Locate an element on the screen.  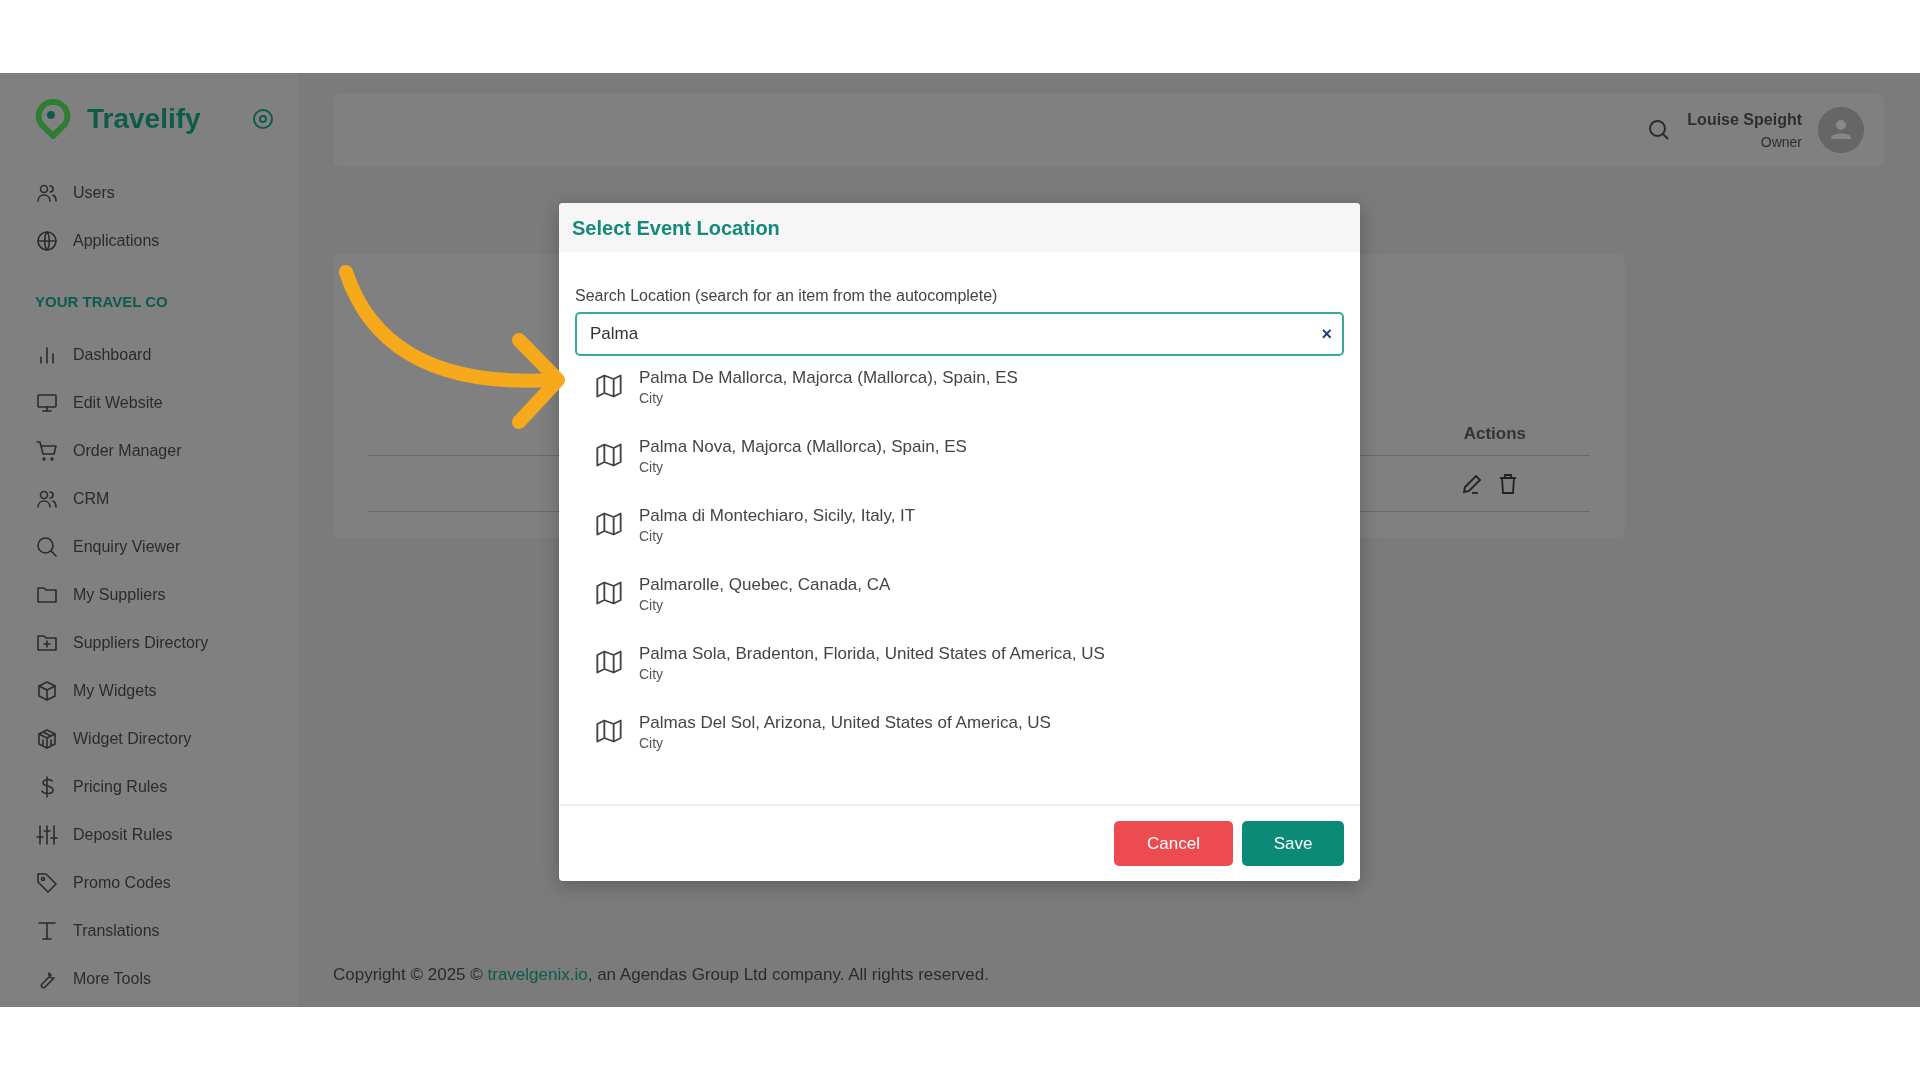
user-role: Owner is located at coordinates (1780, 142).